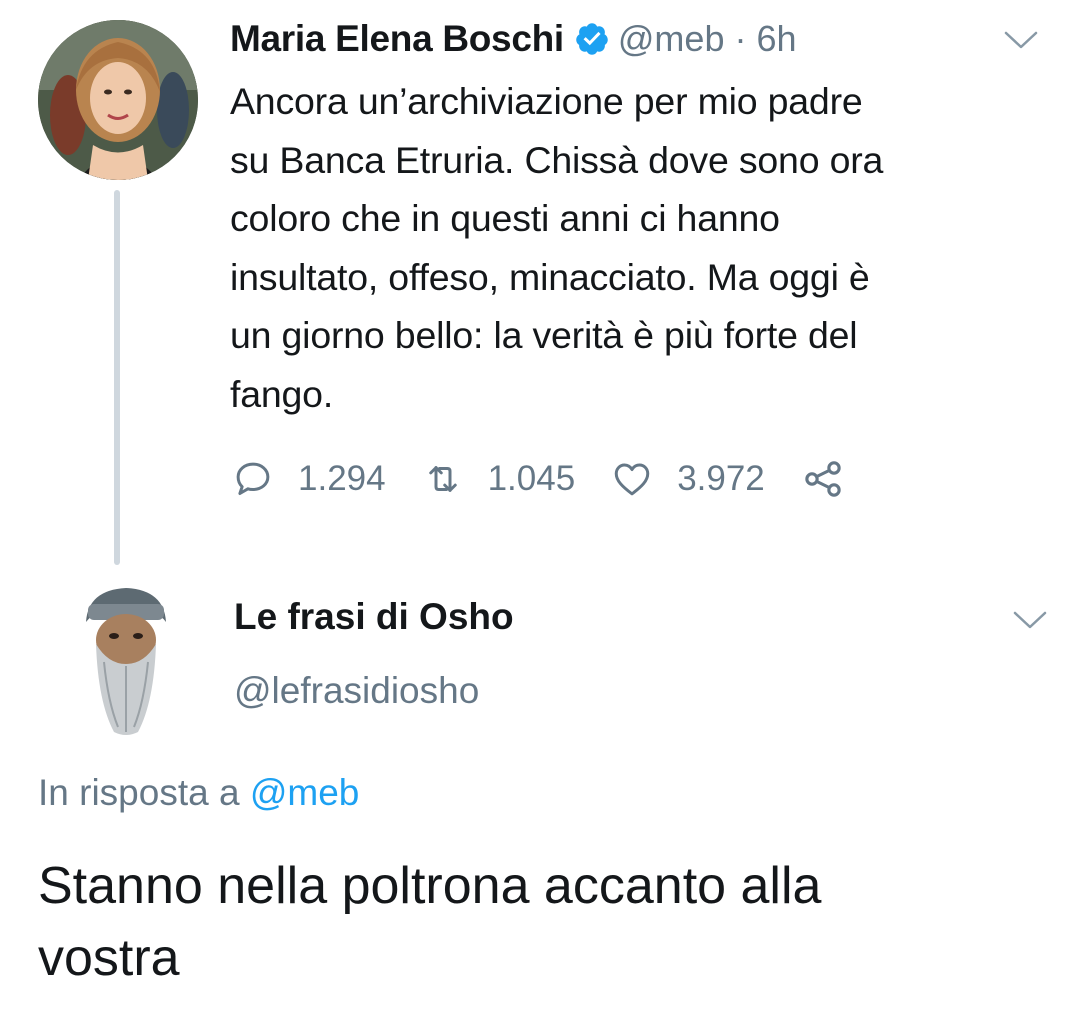 The width and height of the screenshot is (1080, 1019). I want to click on tweet-text-line: su Banca Etruria. Chissà dove sono ora, so click(557, 159).